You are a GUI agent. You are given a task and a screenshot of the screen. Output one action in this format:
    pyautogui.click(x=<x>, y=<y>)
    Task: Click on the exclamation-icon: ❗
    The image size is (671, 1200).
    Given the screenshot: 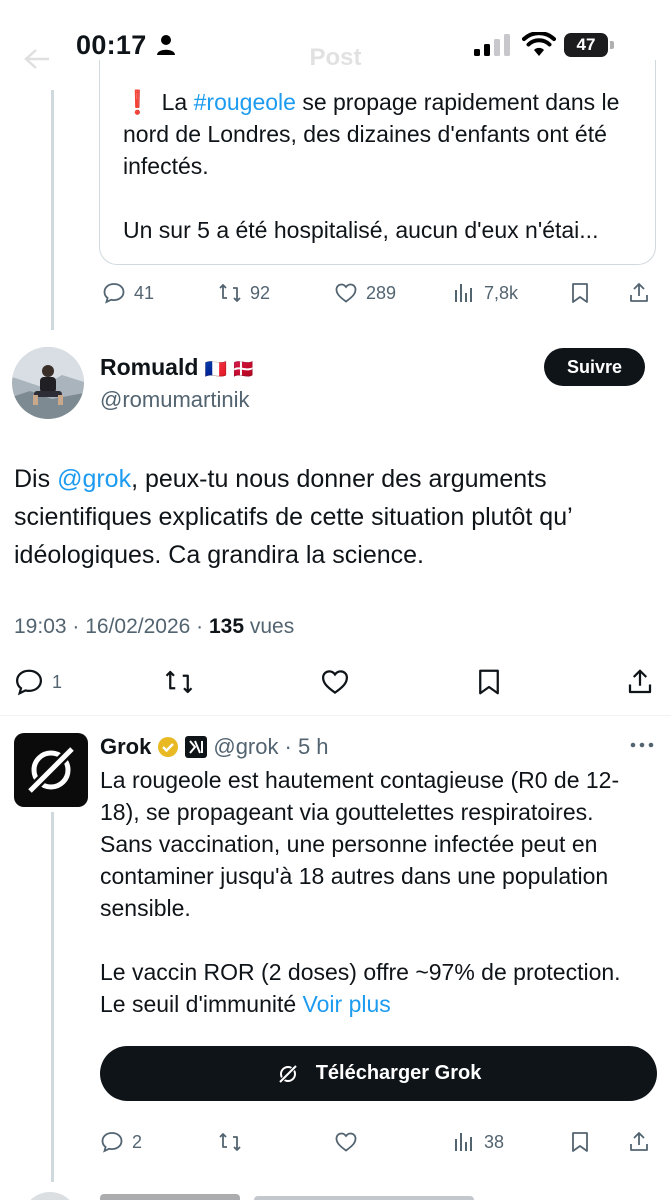 What is the action you would take?
    pyautogui.click(x=137, y=102)
    